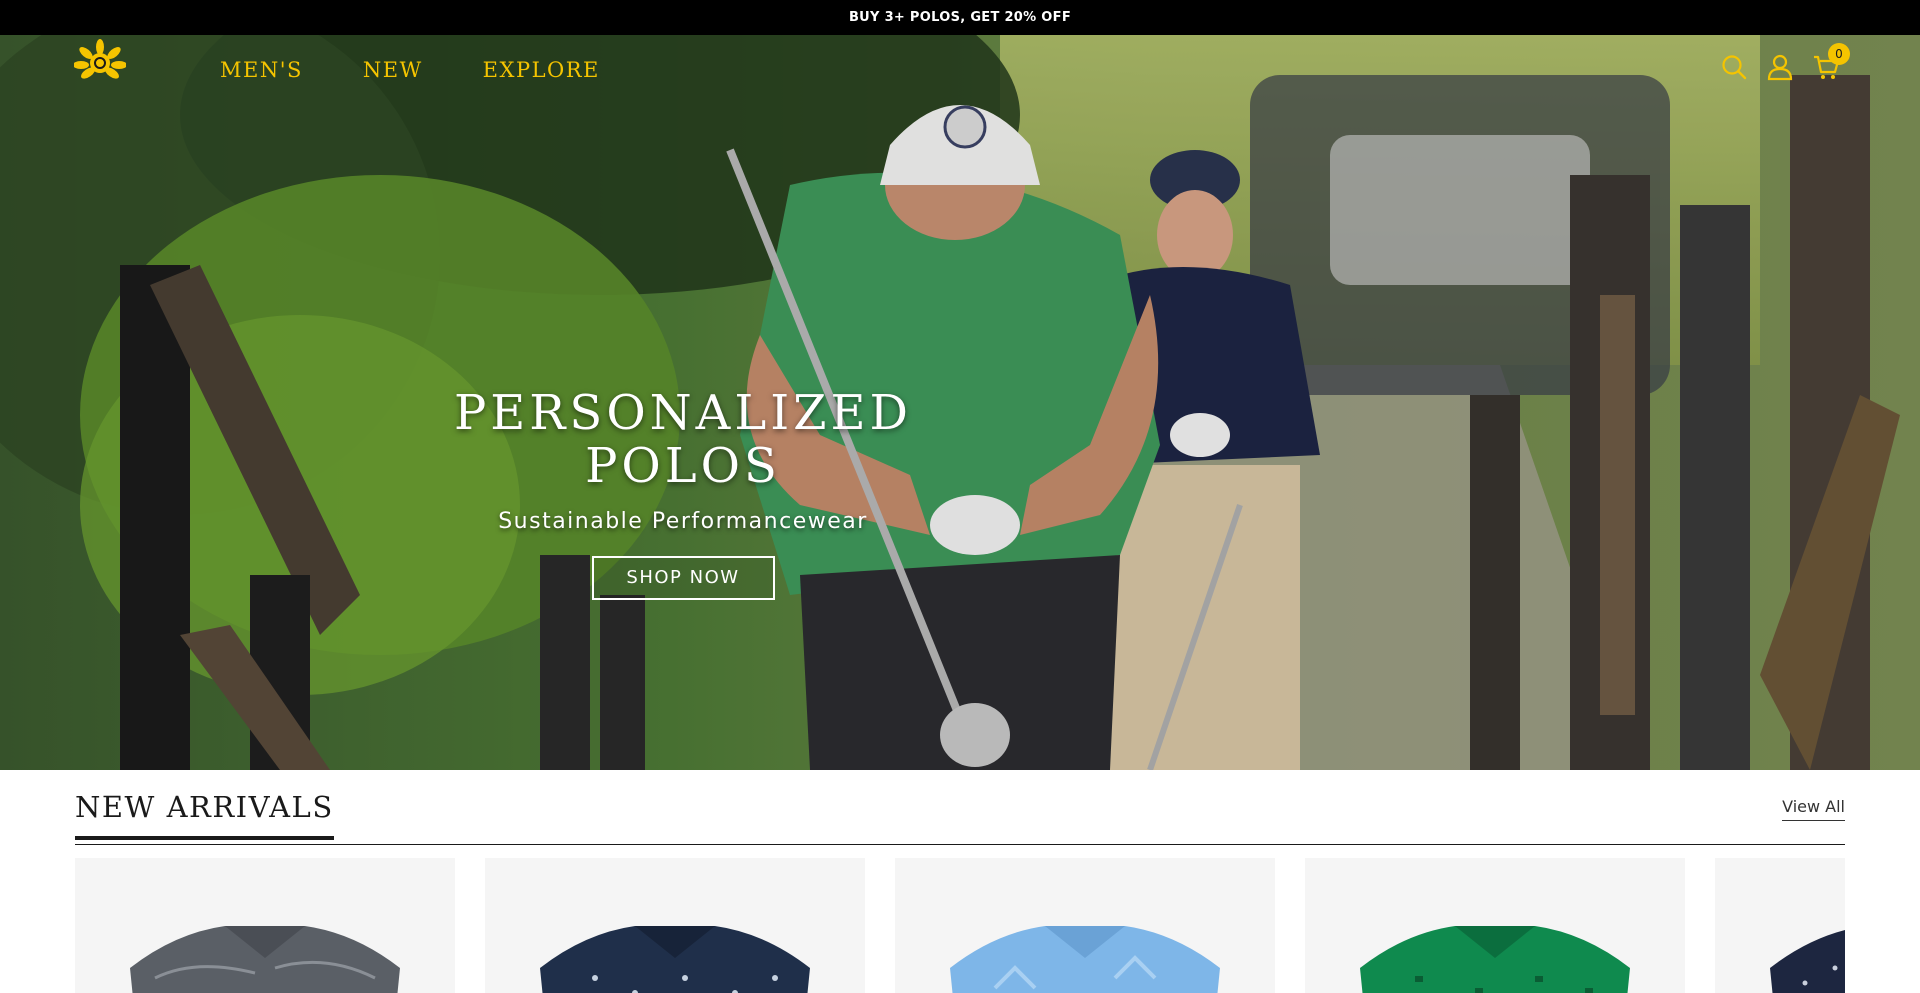  Describe the element at coordinates (683, 521) in the screenshot. I see `hero-subtitle: Sustainable Performancewear` at that location.